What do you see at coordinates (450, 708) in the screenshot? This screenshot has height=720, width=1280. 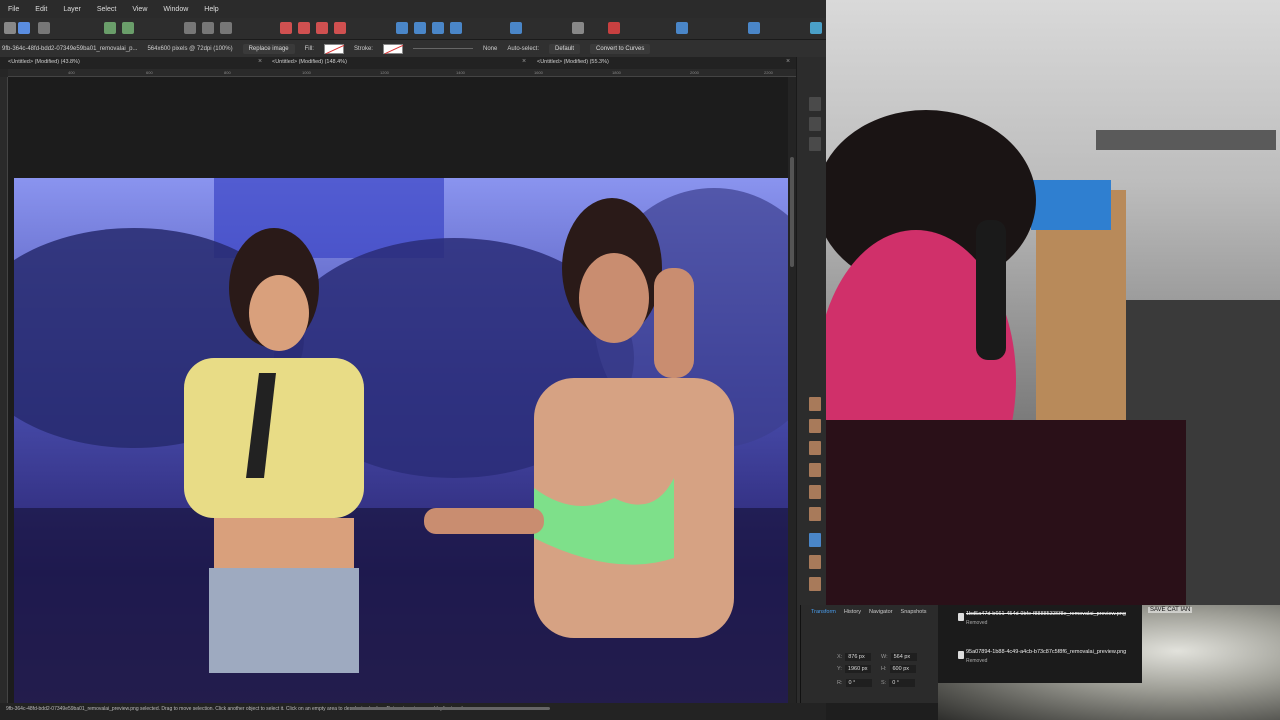 I see `horizontal-scrollbar` at bounding box center [450, 708].